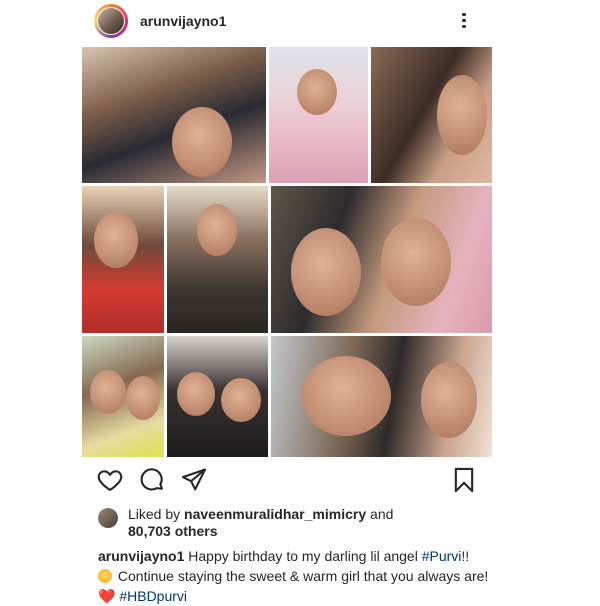  Describe the element at coordinates (294, 22) in the screenshot. I see `post-header: arunvijayno1` at that location.